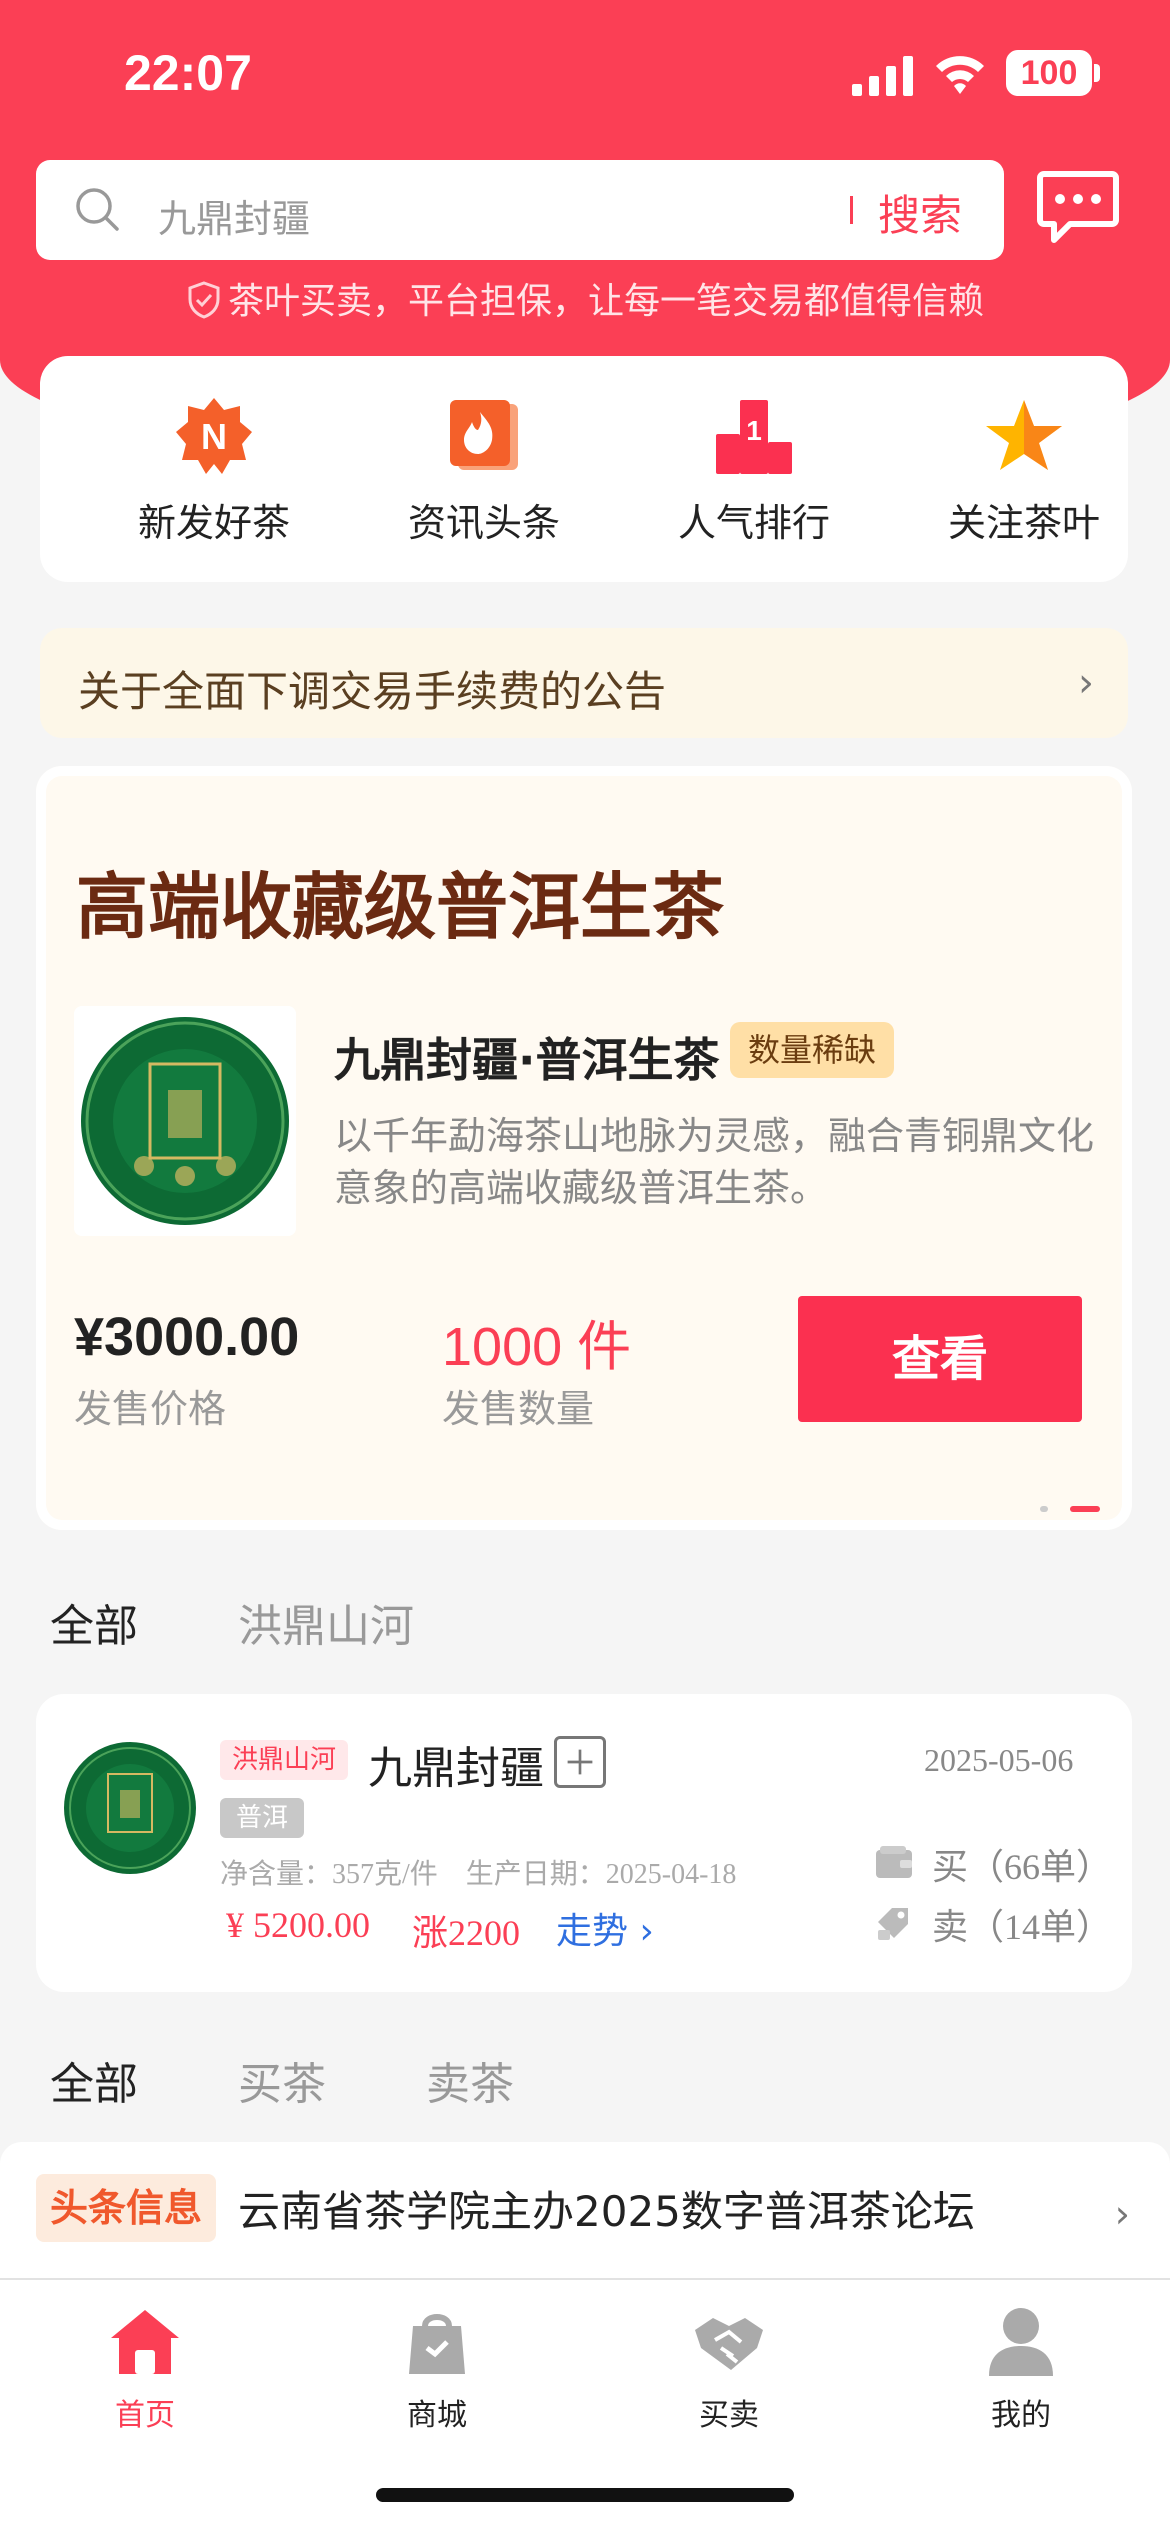 The width and height of the screenshot is (1170, 2532). Describe the element at coordinates (97, 209) in the screenshot. I see `search-icon` at that location.